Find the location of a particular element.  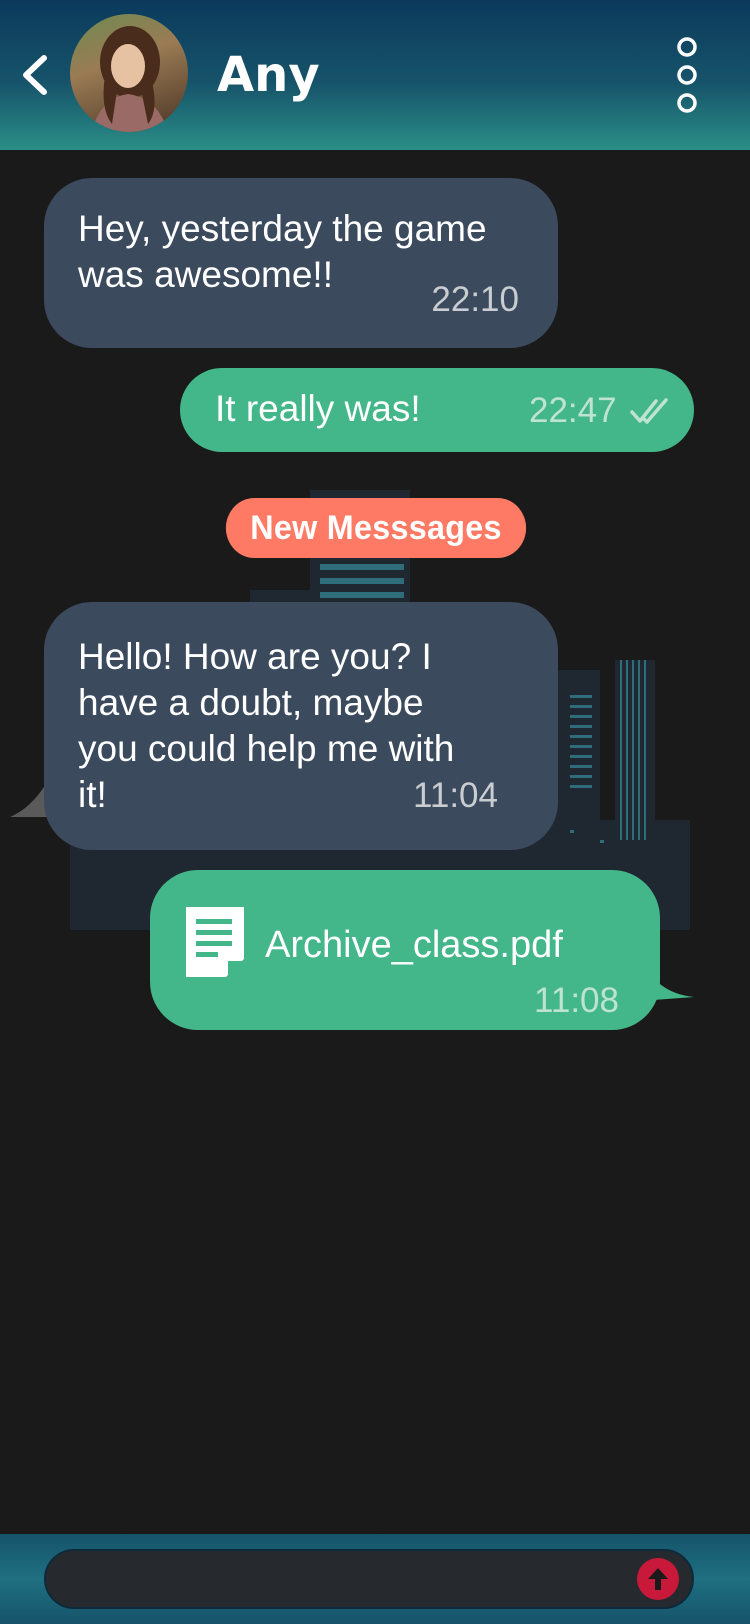

message-time: 11:08 is located at coordinates (576, 1000).